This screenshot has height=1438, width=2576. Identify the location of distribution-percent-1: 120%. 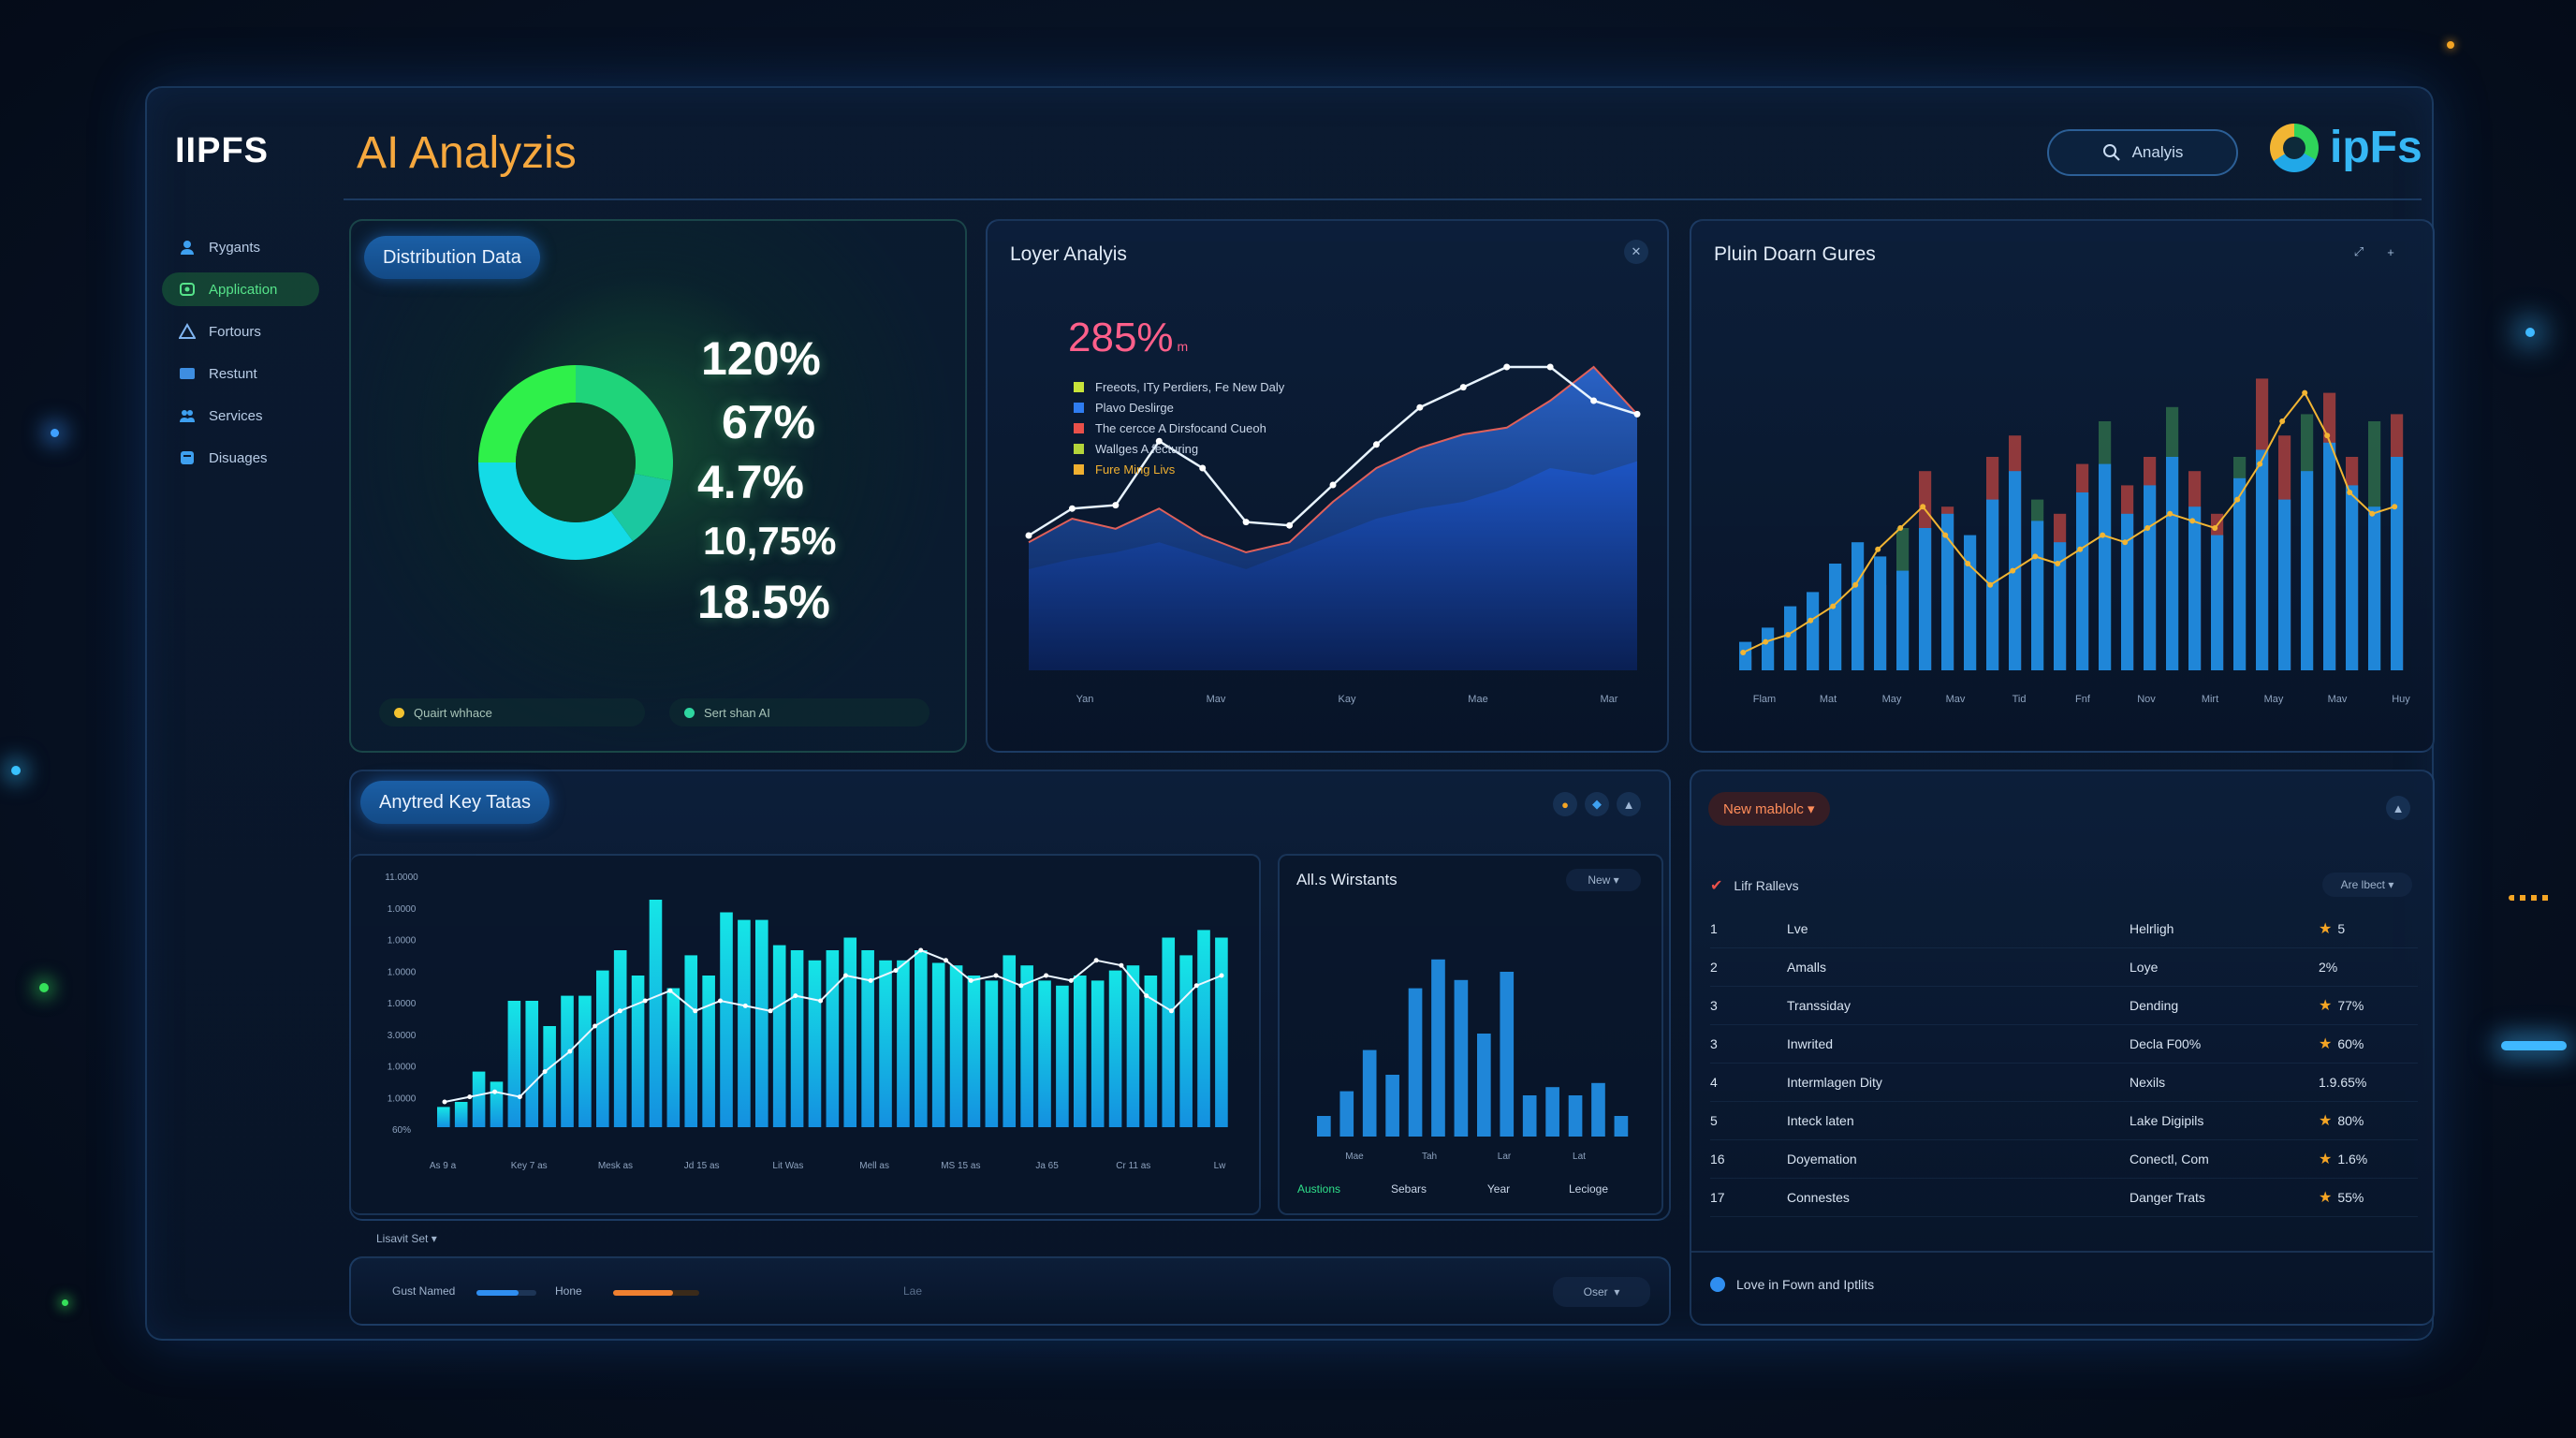
(761, 358).